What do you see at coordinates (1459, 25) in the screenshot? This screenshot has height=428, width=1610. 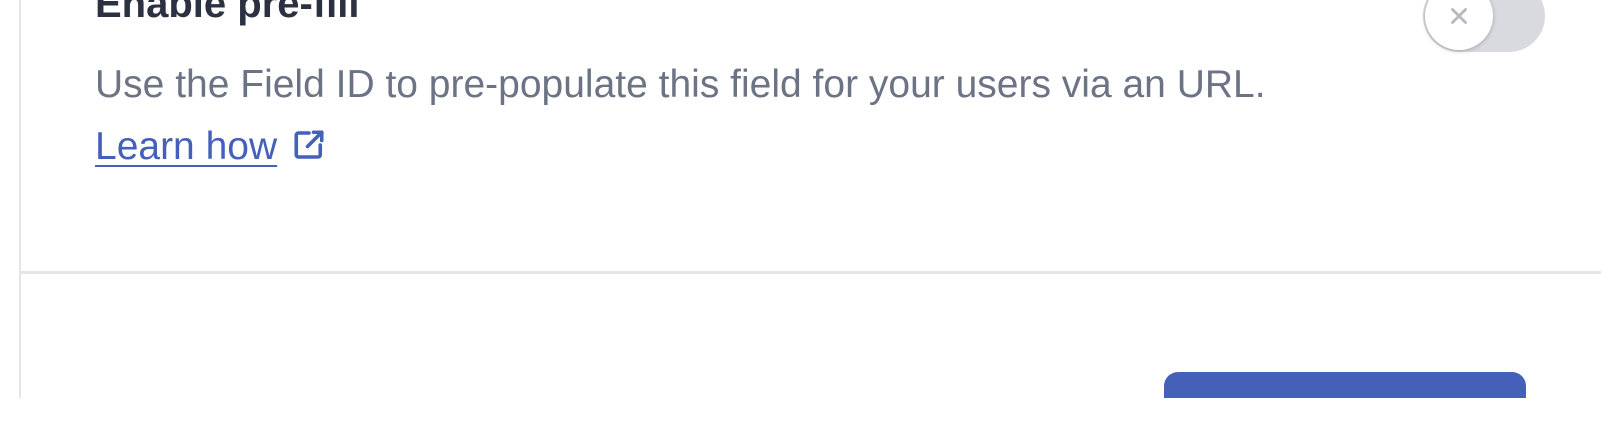 I see `toggle-knob` at bounding box center [1459, 25].